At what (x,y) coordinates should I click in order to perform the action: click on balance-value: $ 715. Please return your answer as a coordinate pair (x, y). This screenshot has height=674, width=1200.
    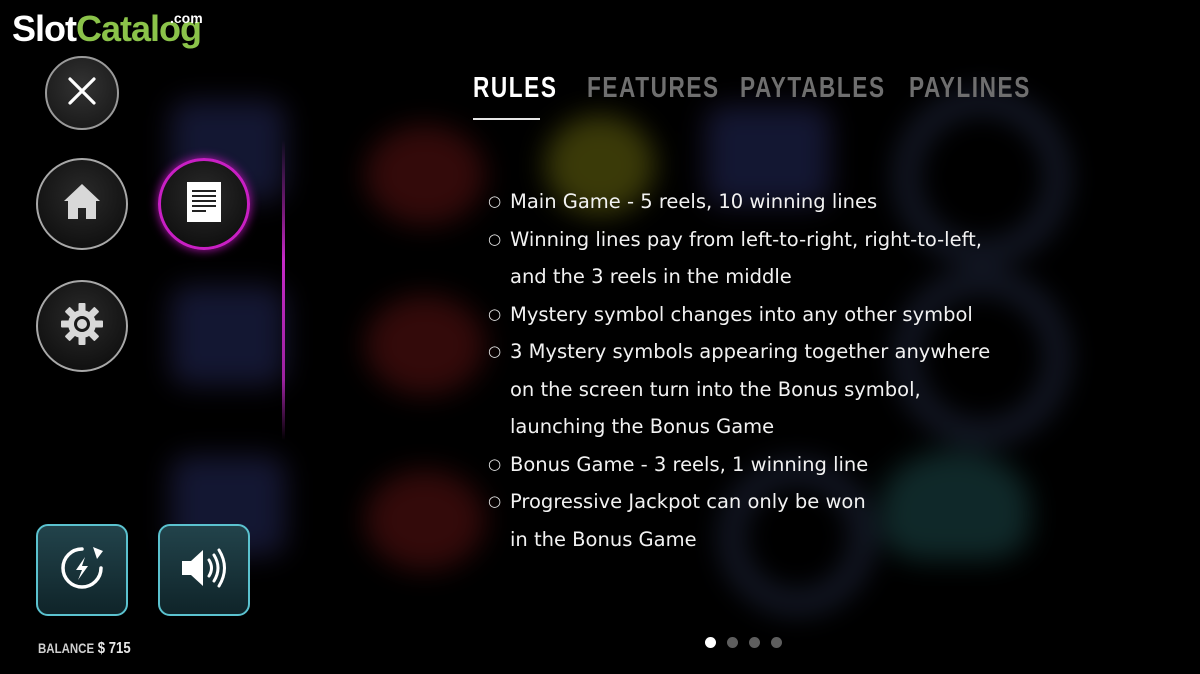
    Looking at the image, I should click on (114, 648).